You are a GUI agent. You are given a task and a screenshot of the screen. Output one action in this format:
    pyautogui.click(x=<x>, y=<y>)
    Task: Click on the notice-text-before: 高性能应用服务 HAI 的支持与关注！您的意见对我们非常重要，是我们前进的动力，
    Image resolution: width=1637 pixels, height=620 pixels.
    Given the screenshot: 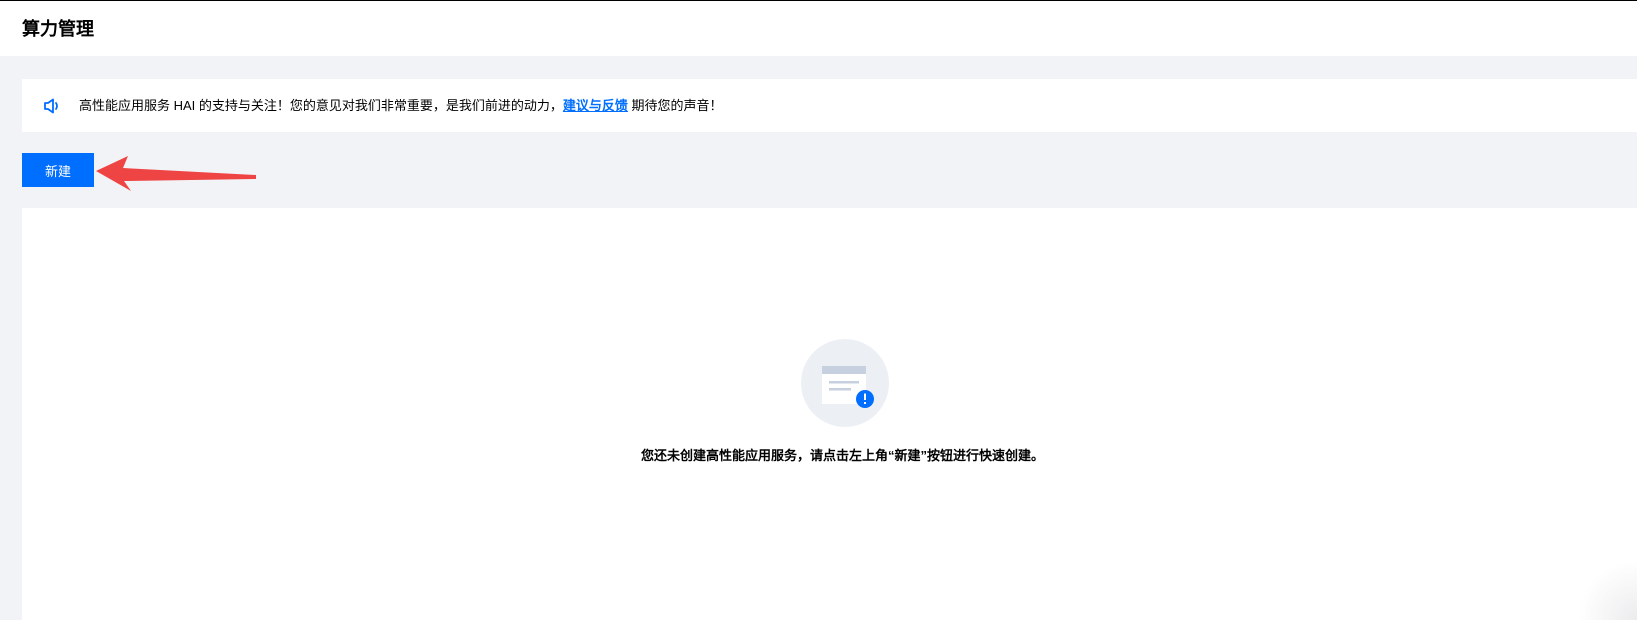 What is the action you would take?
    pyautogui.click(x=321, y=105)
    